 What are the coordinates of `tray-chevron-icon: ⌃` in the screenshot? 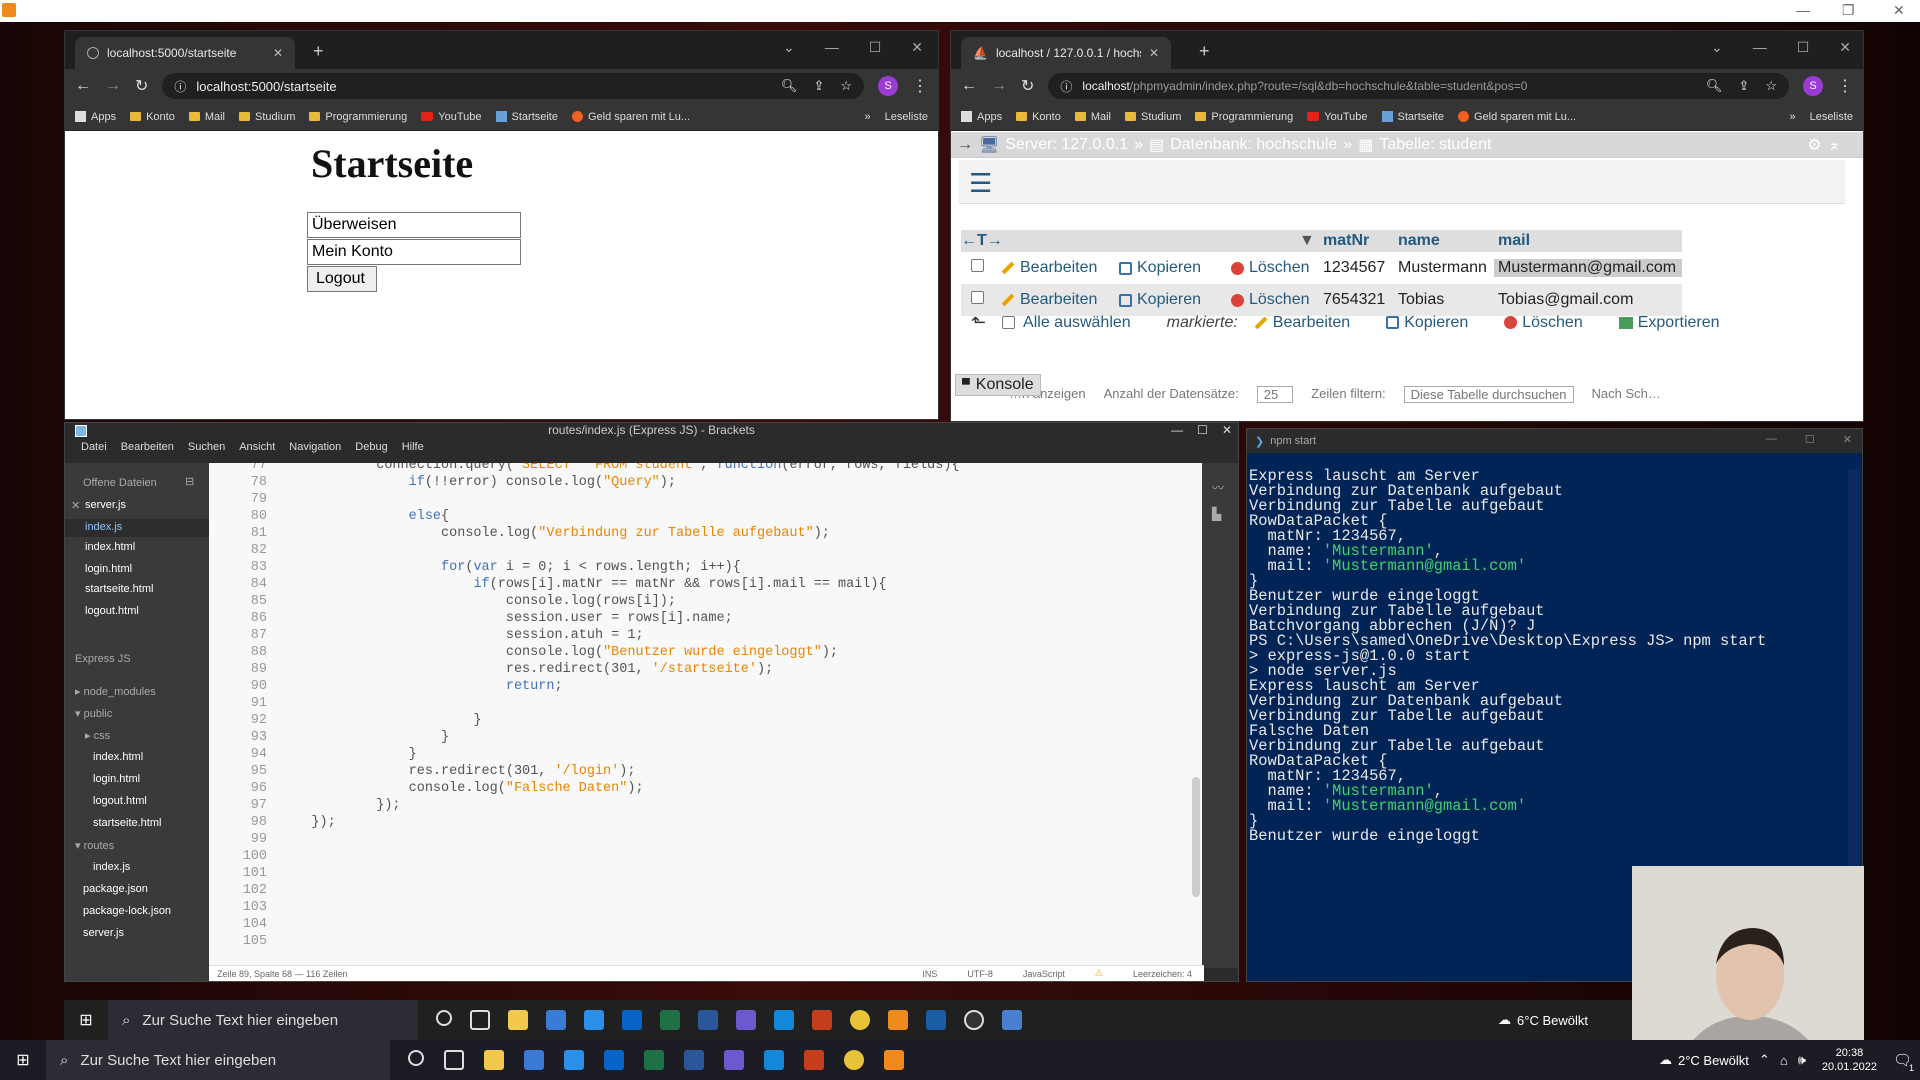 It's located at (1764, 1060).